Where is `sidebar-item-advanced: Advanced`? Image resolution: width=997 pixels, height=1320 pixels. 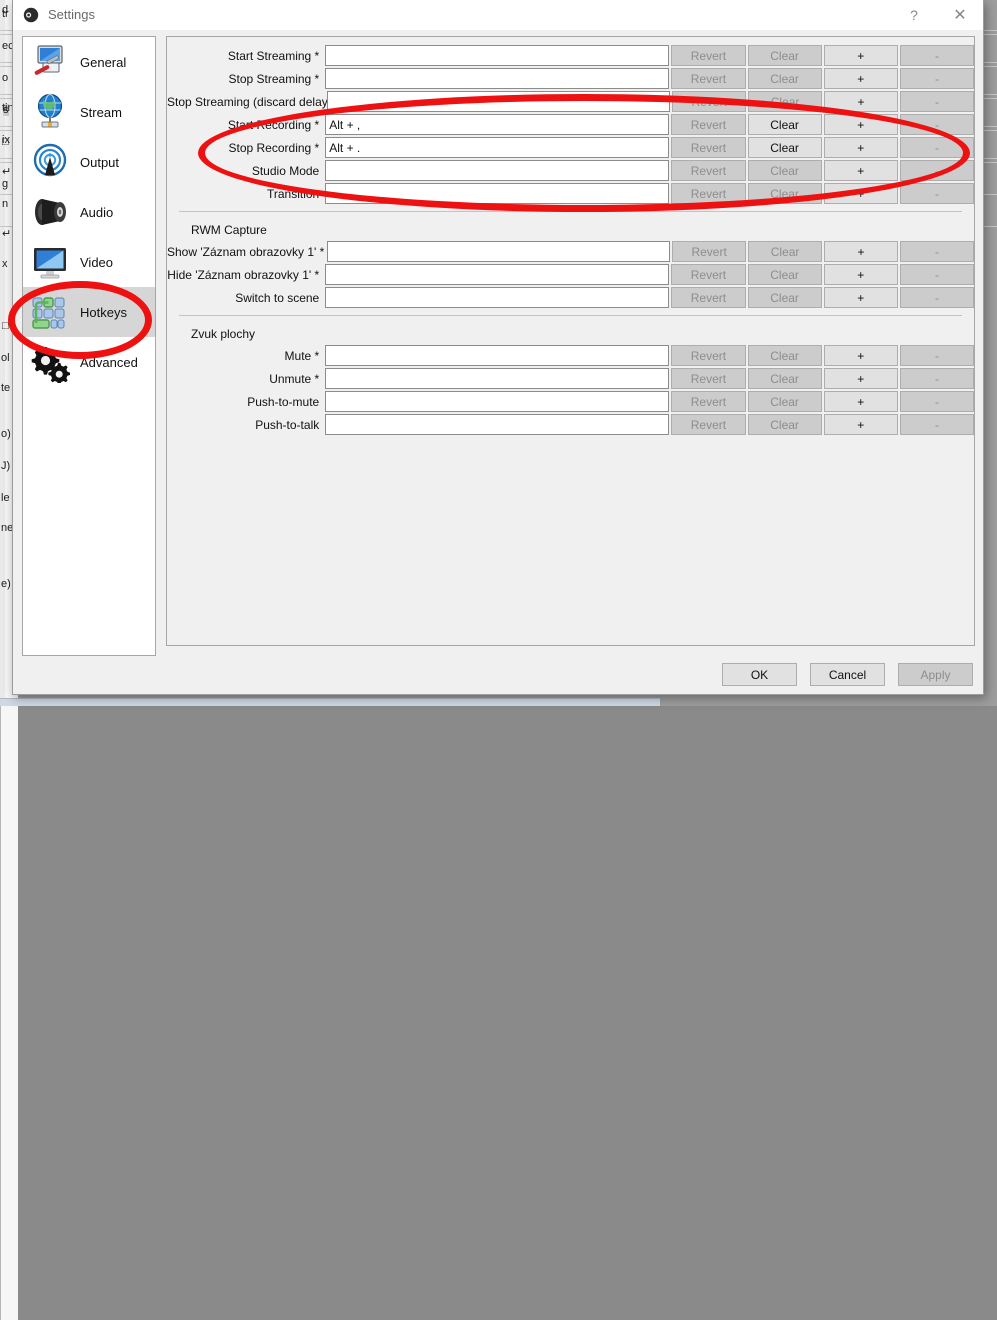
sidebar-item-advanced: Advanced is located at coordinates (89, 362).